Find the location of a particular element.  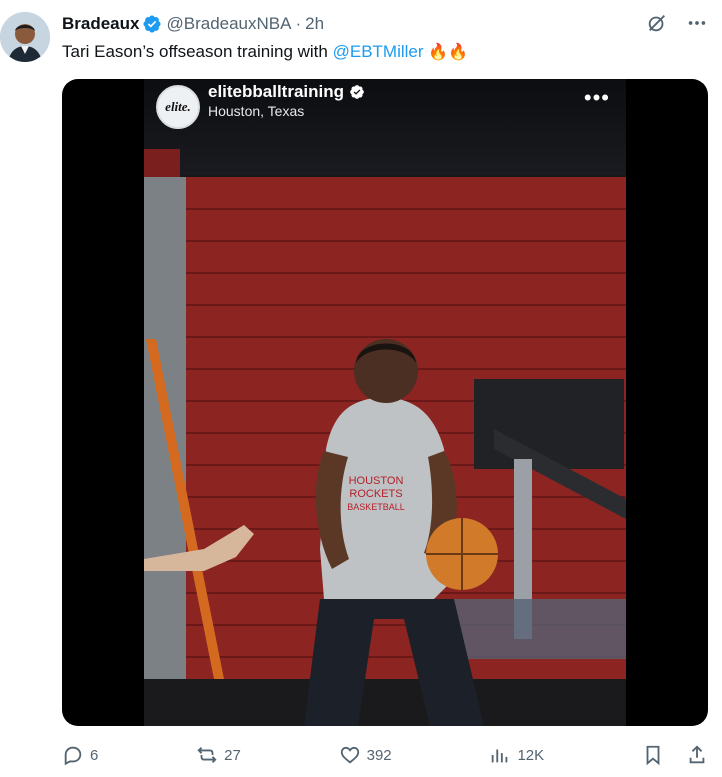

like-action: 392 is located at coordinates (365, 755).